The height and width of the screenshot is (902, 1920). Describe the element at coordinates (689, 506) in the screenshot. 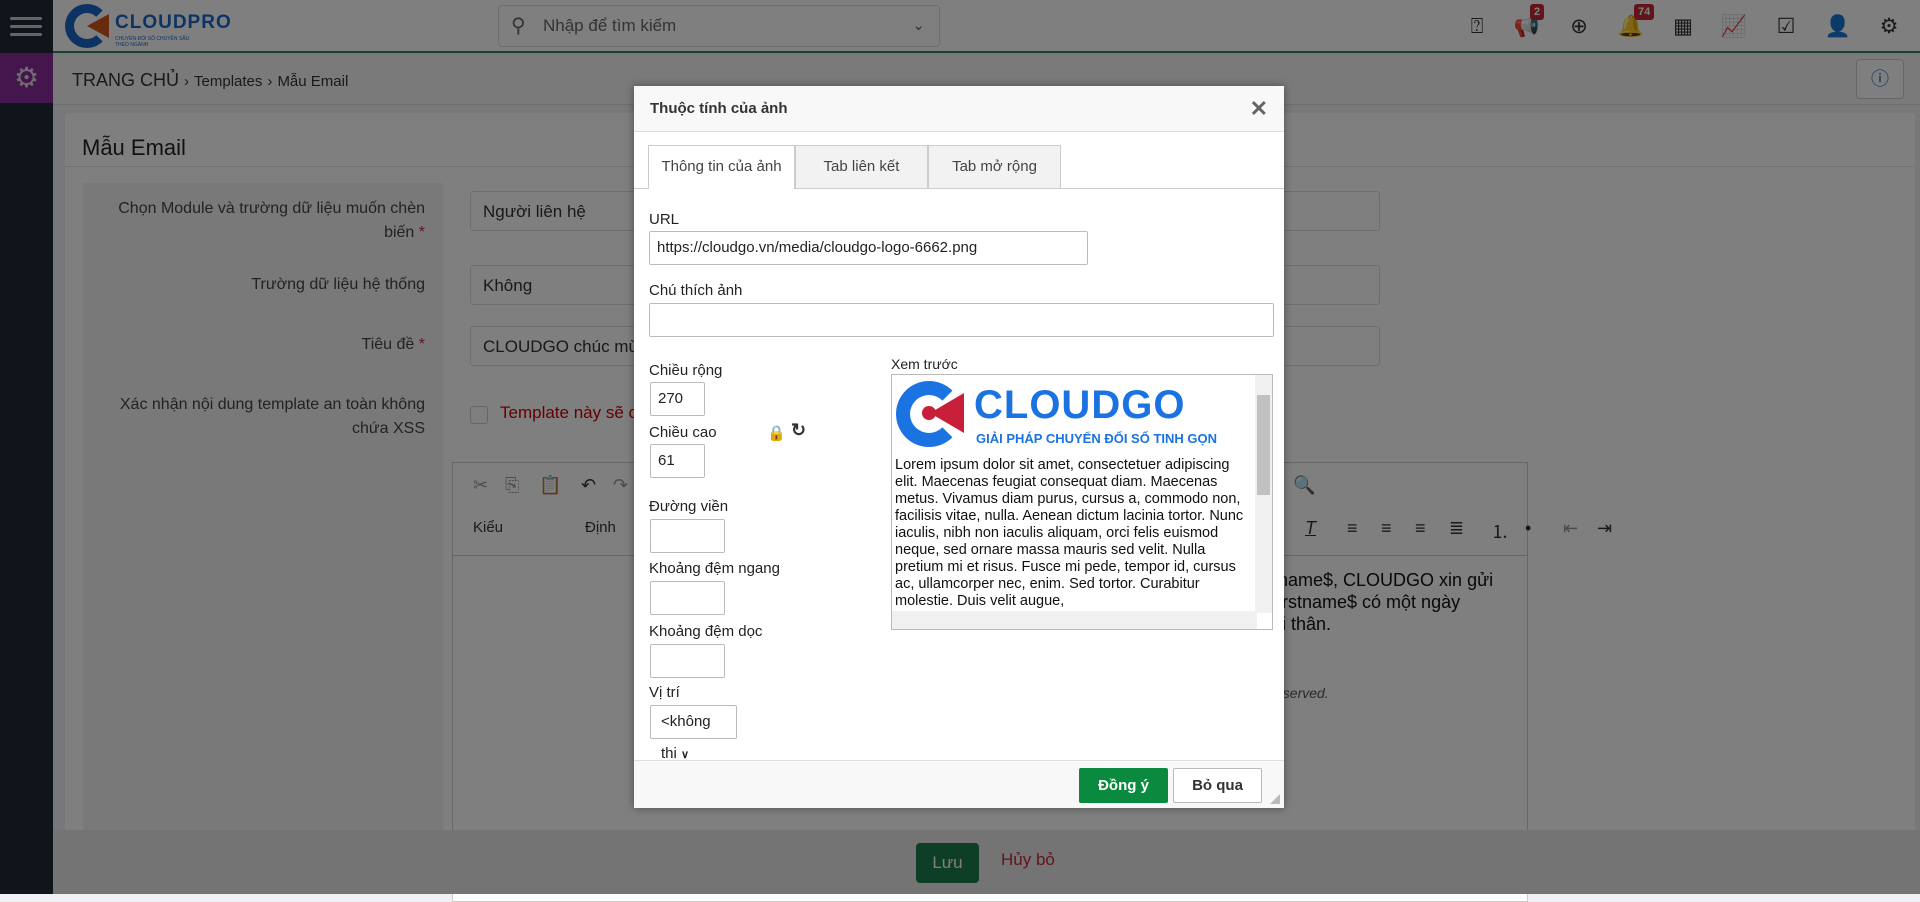

I see `border-label: Đường viền` at that location.